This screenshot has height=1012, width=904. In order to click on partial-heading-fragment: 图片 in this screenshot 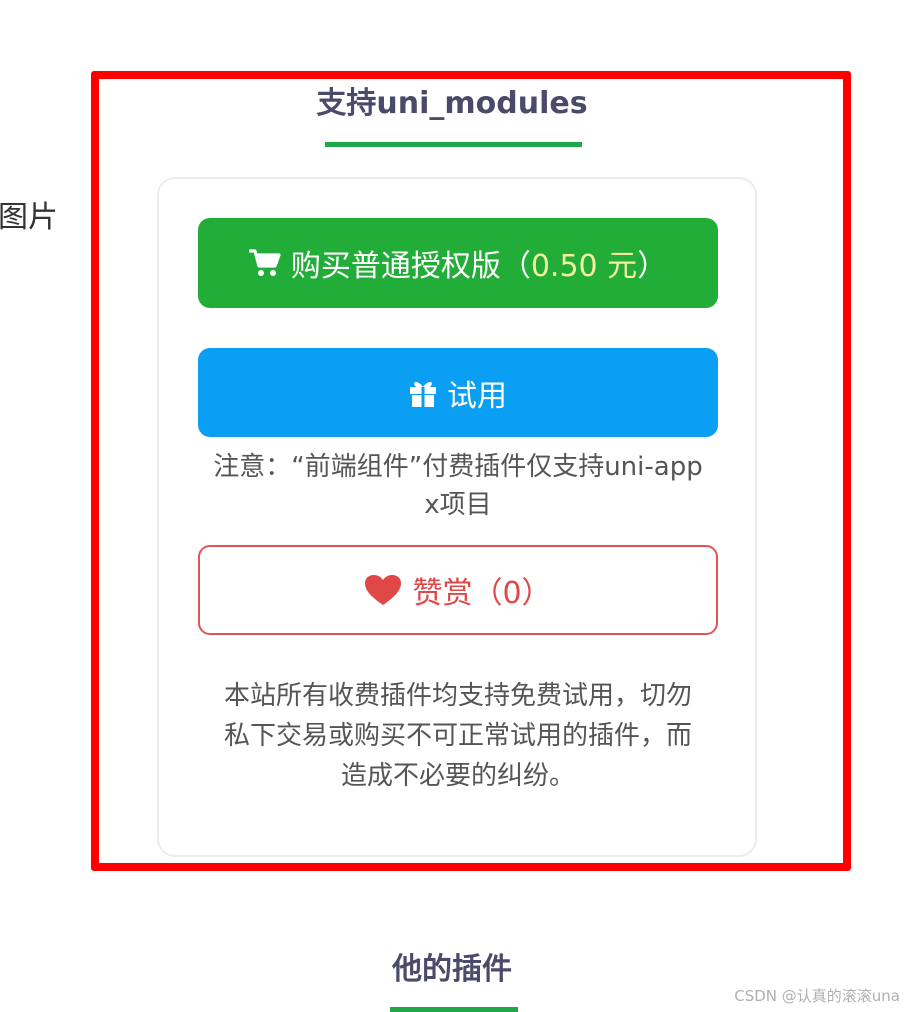, I will do `click(29, 217)`.